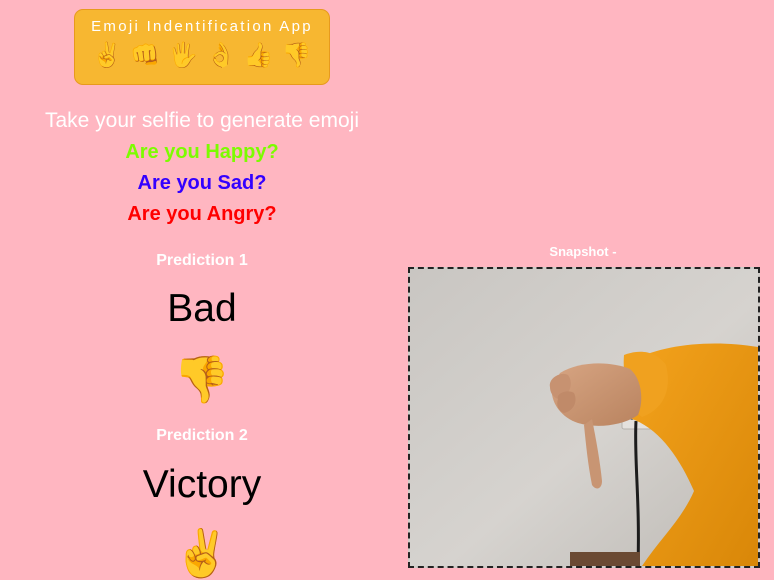 This screenshot has width=774, height=580. Describe the element at coordinates (201, 120) in the screenshot. I see `selfie-tagline: Take your selfie to generate emoji` at that location.